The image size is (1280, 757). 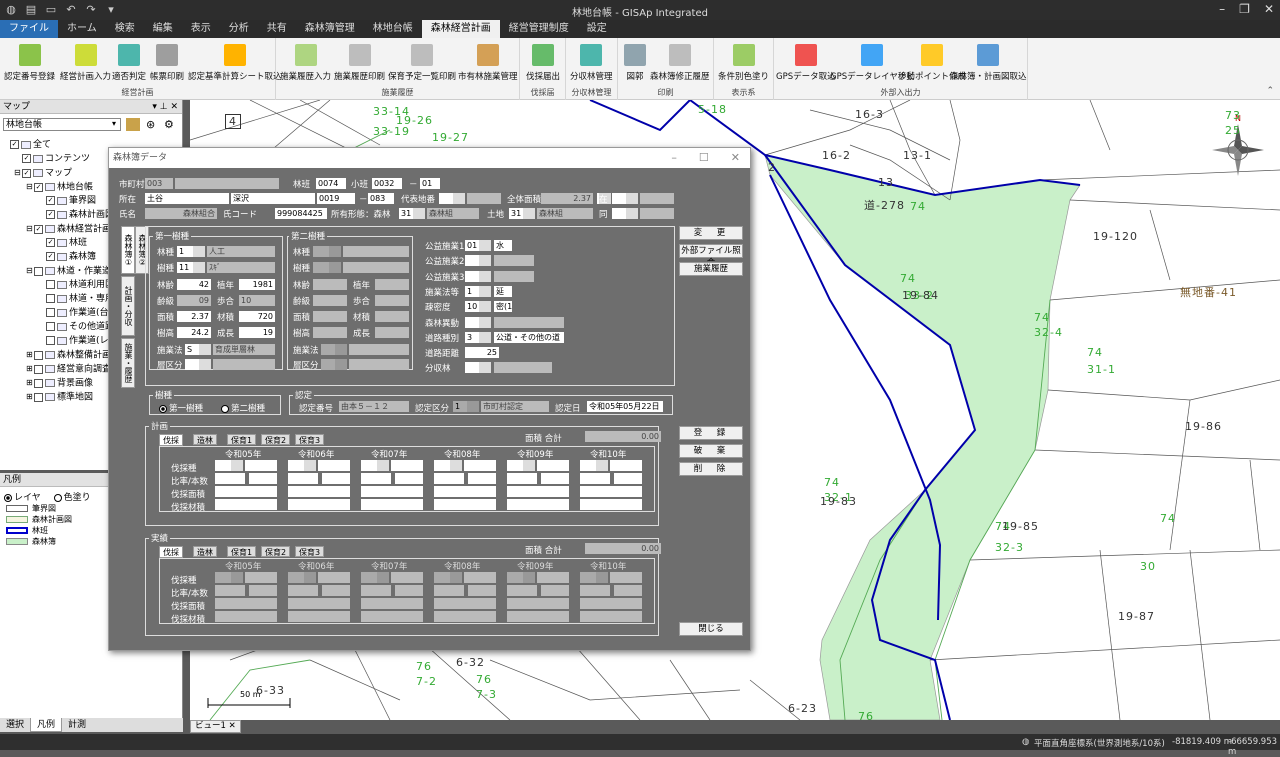 I want to click on menu-view: 表示, so click(x=201, y=29).